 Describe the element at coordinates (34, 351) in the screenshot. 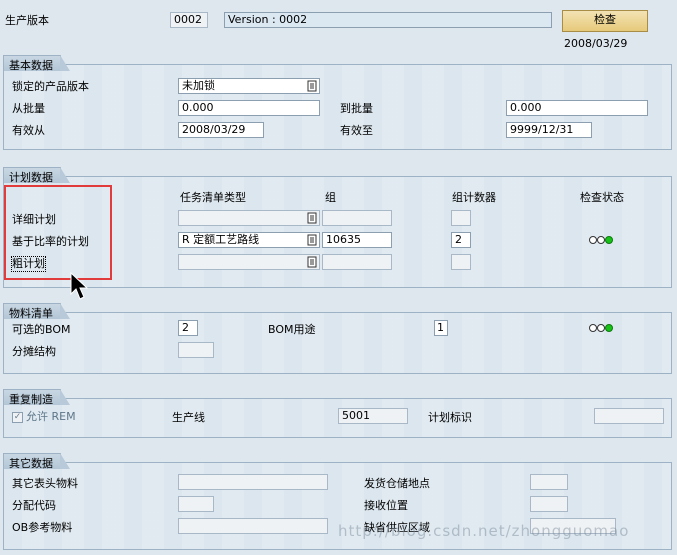

I see `apportion-label: 分摊结构` at that location.